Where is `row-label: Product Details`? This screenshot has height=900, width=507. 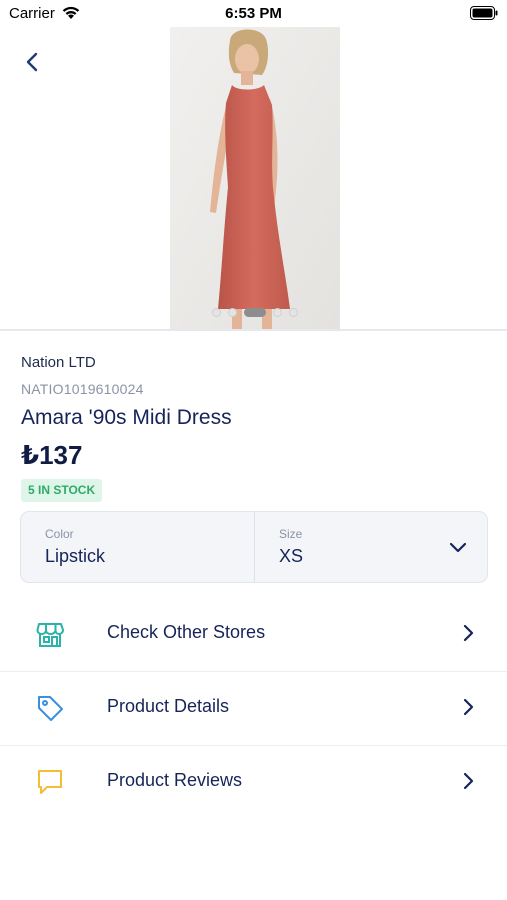
row-label: Product Details is located at coordinates (168, 706).